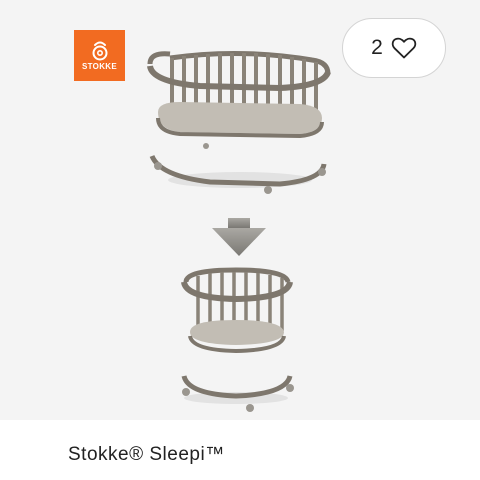  What do you see at coordinates (377, 47) in the screenshot?
I see `like-count: 2` at bounding box center [377, 47].